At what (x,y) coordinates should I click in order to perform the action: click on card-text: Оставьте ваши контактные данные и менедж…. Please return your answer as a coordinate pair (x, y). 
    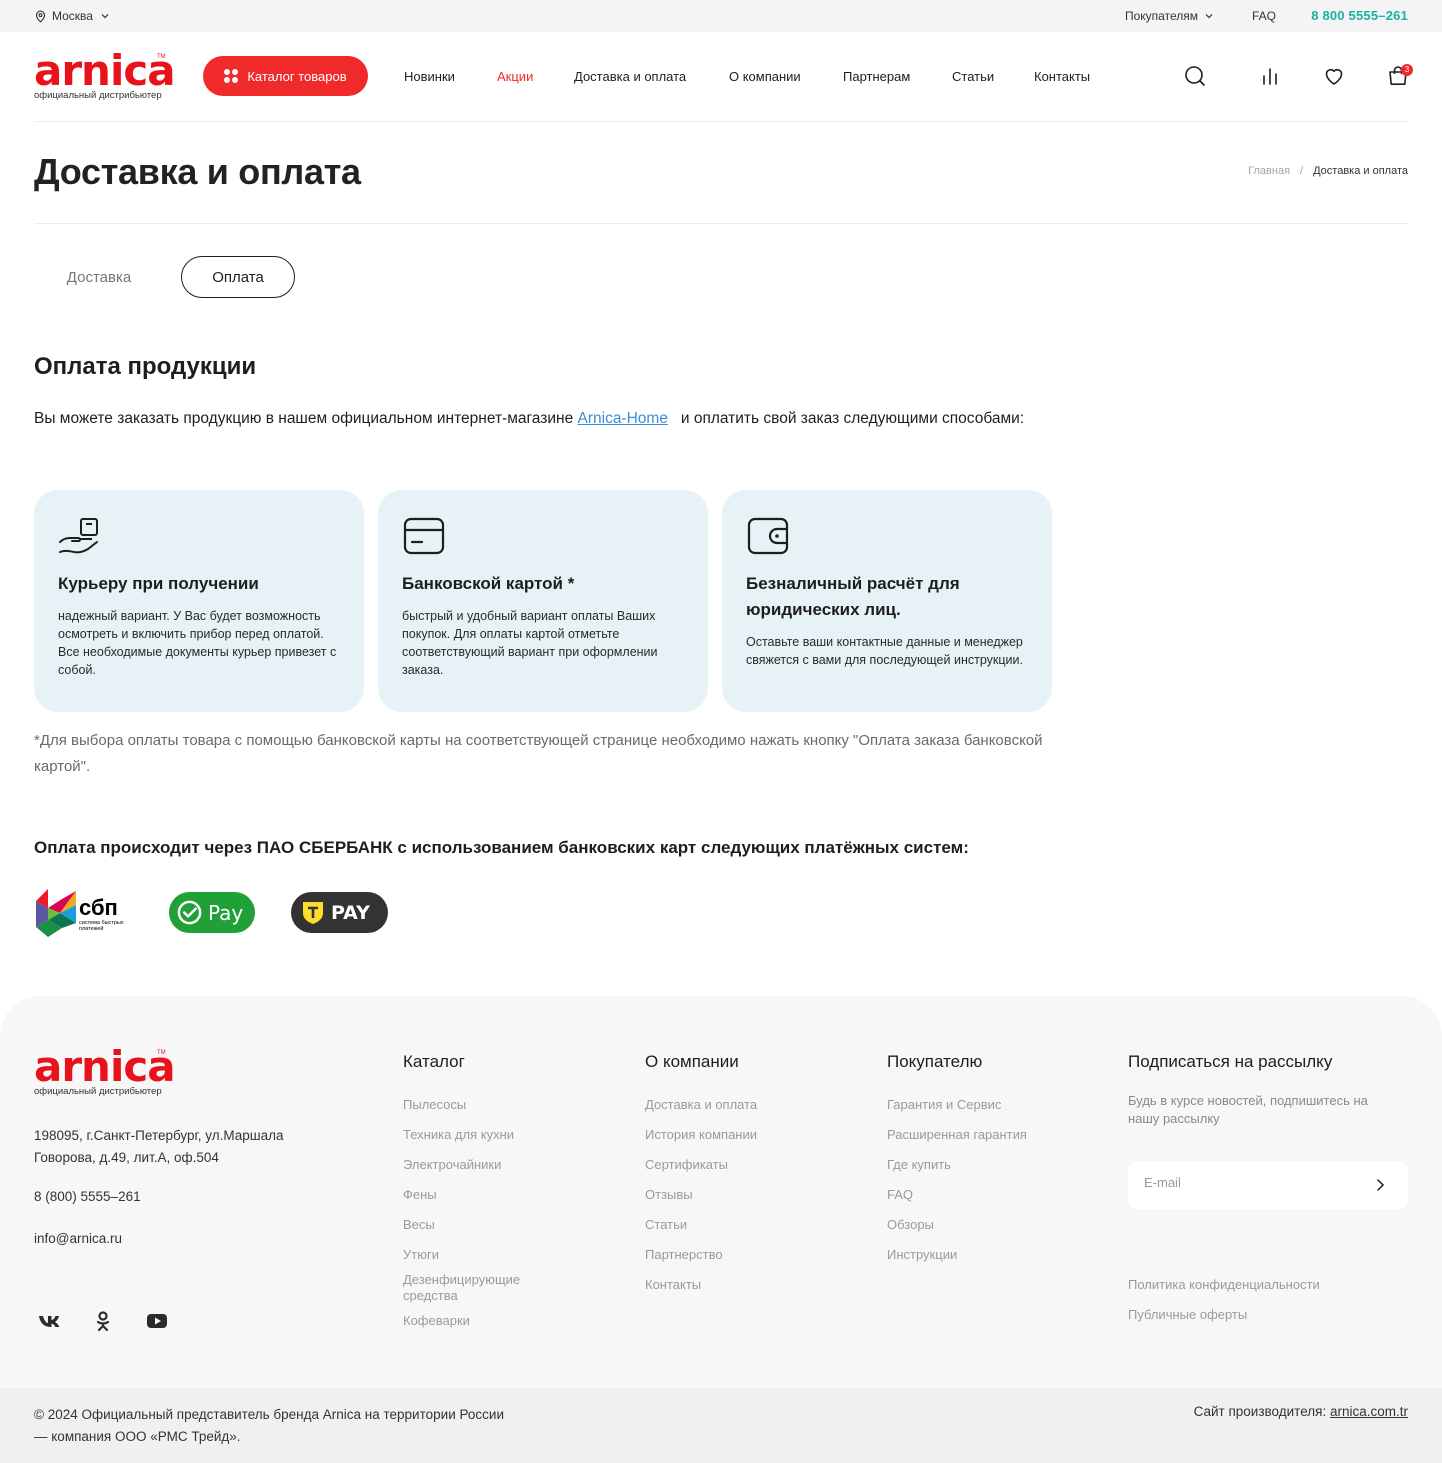
    Looking at the image, I should click on (884, 651).